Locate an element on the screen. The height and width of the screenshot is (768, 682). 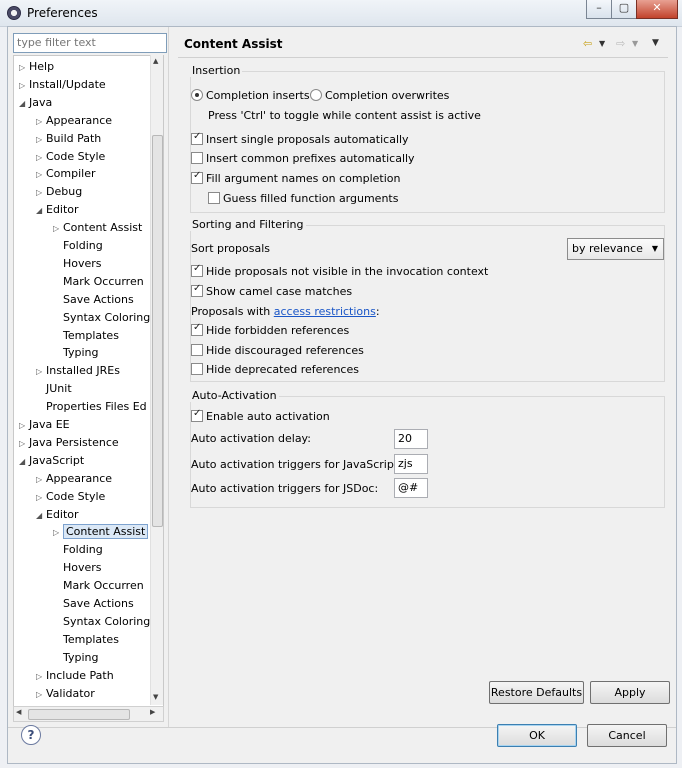
restore-defaults-button: Restore Defaults is located at coordinates (536, 692).